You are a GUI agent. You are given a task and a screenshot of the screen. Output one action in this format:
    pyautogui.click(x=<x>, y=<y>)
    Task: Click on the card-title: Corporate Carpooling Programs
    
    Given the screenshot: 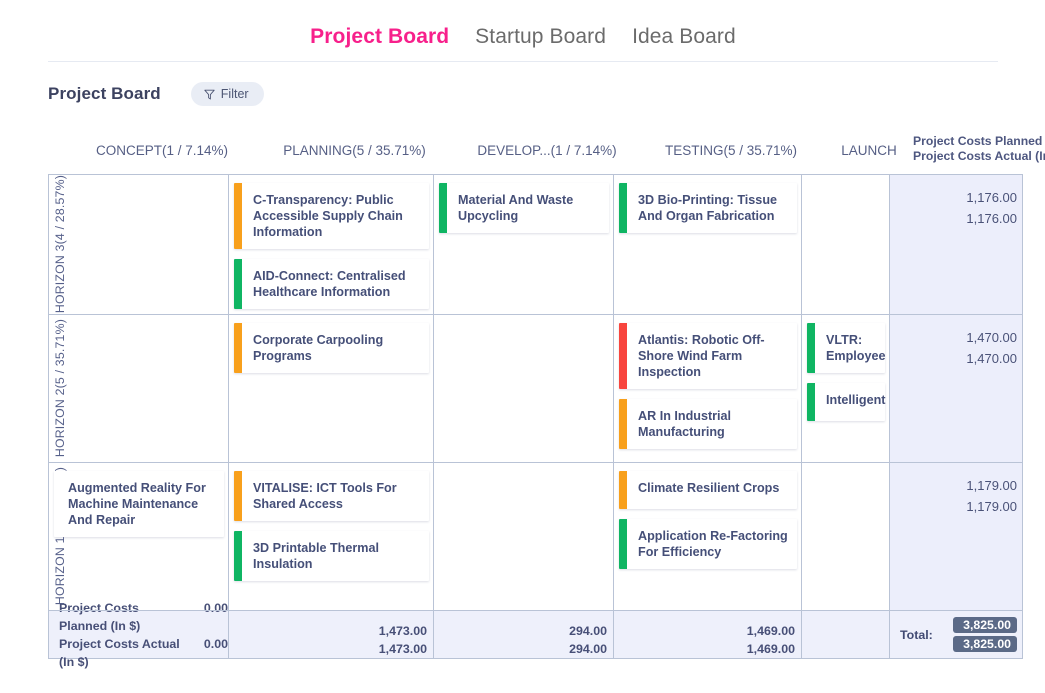 What is the action you would take?
    pyautogui.click(x=318, y=348)
    